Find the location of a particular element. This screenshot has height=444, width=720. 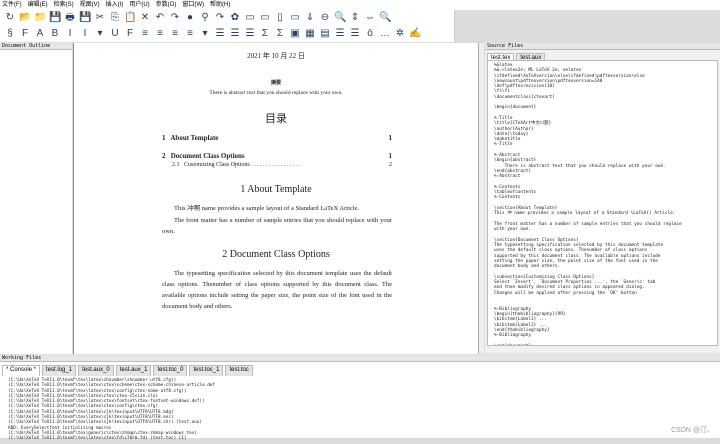

toolbar-button-icon: ⎘ is located at coordinates (115, 18).